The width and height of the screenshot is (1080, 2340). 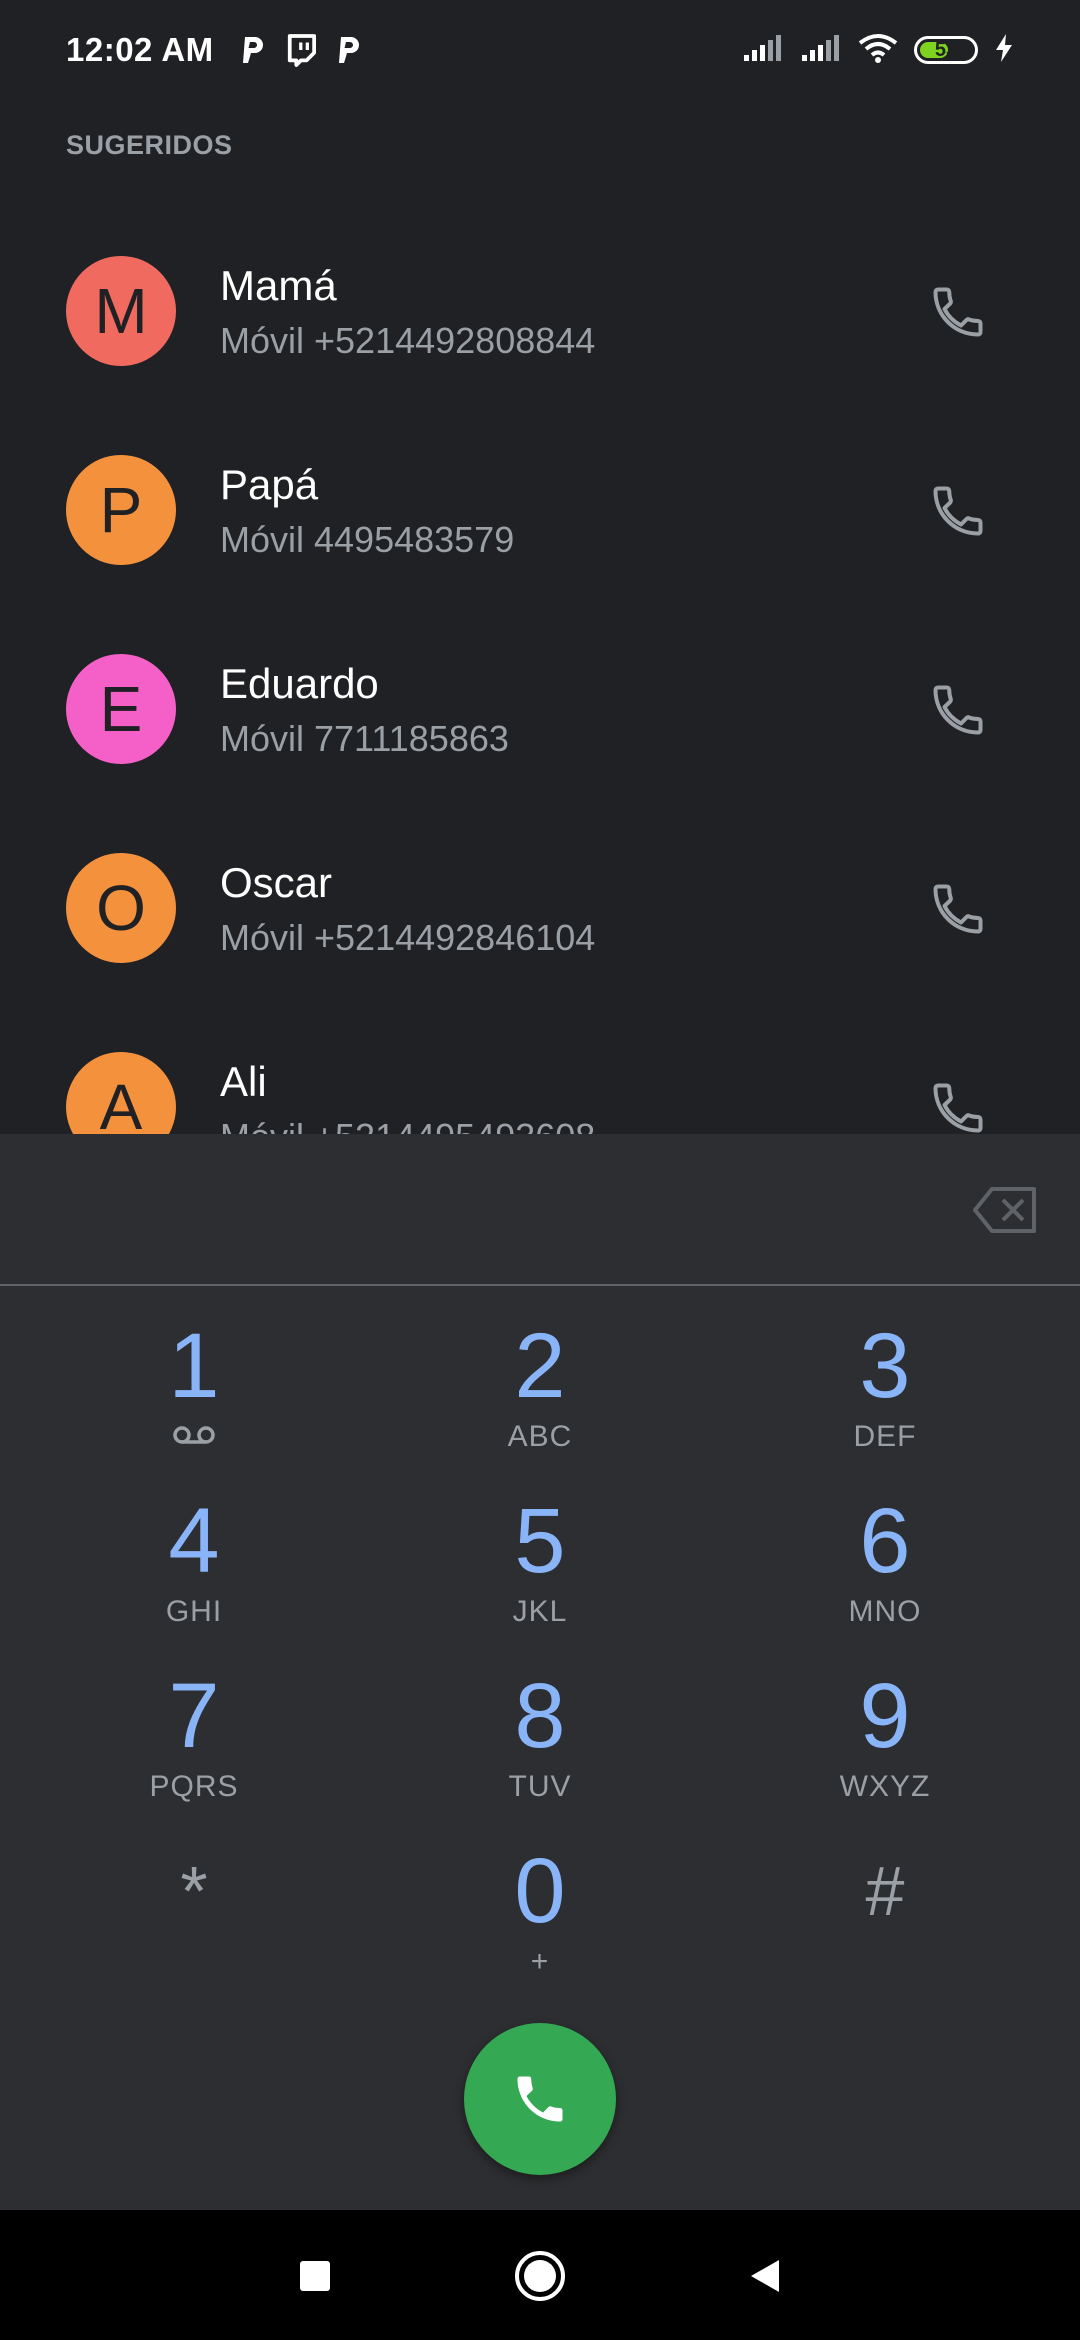 What do you see at coordinates (299, 683) in the screenshot?
I see `contact-name: Eduardo` at bounding box center [299, 683].